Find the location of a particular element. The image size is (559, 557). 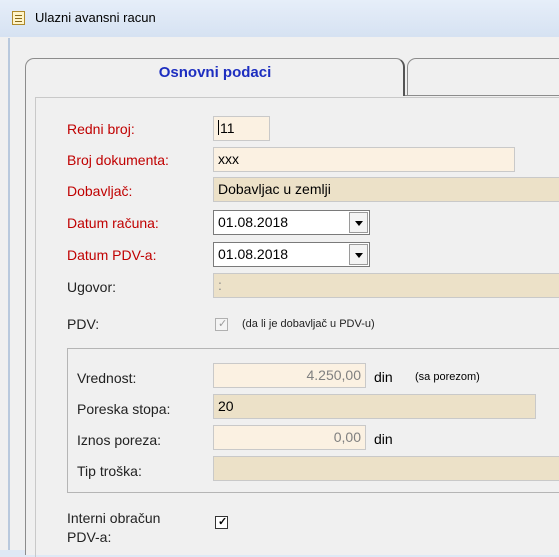

tip-troska-label: Tip troška: is located at coordinates (109, 471).